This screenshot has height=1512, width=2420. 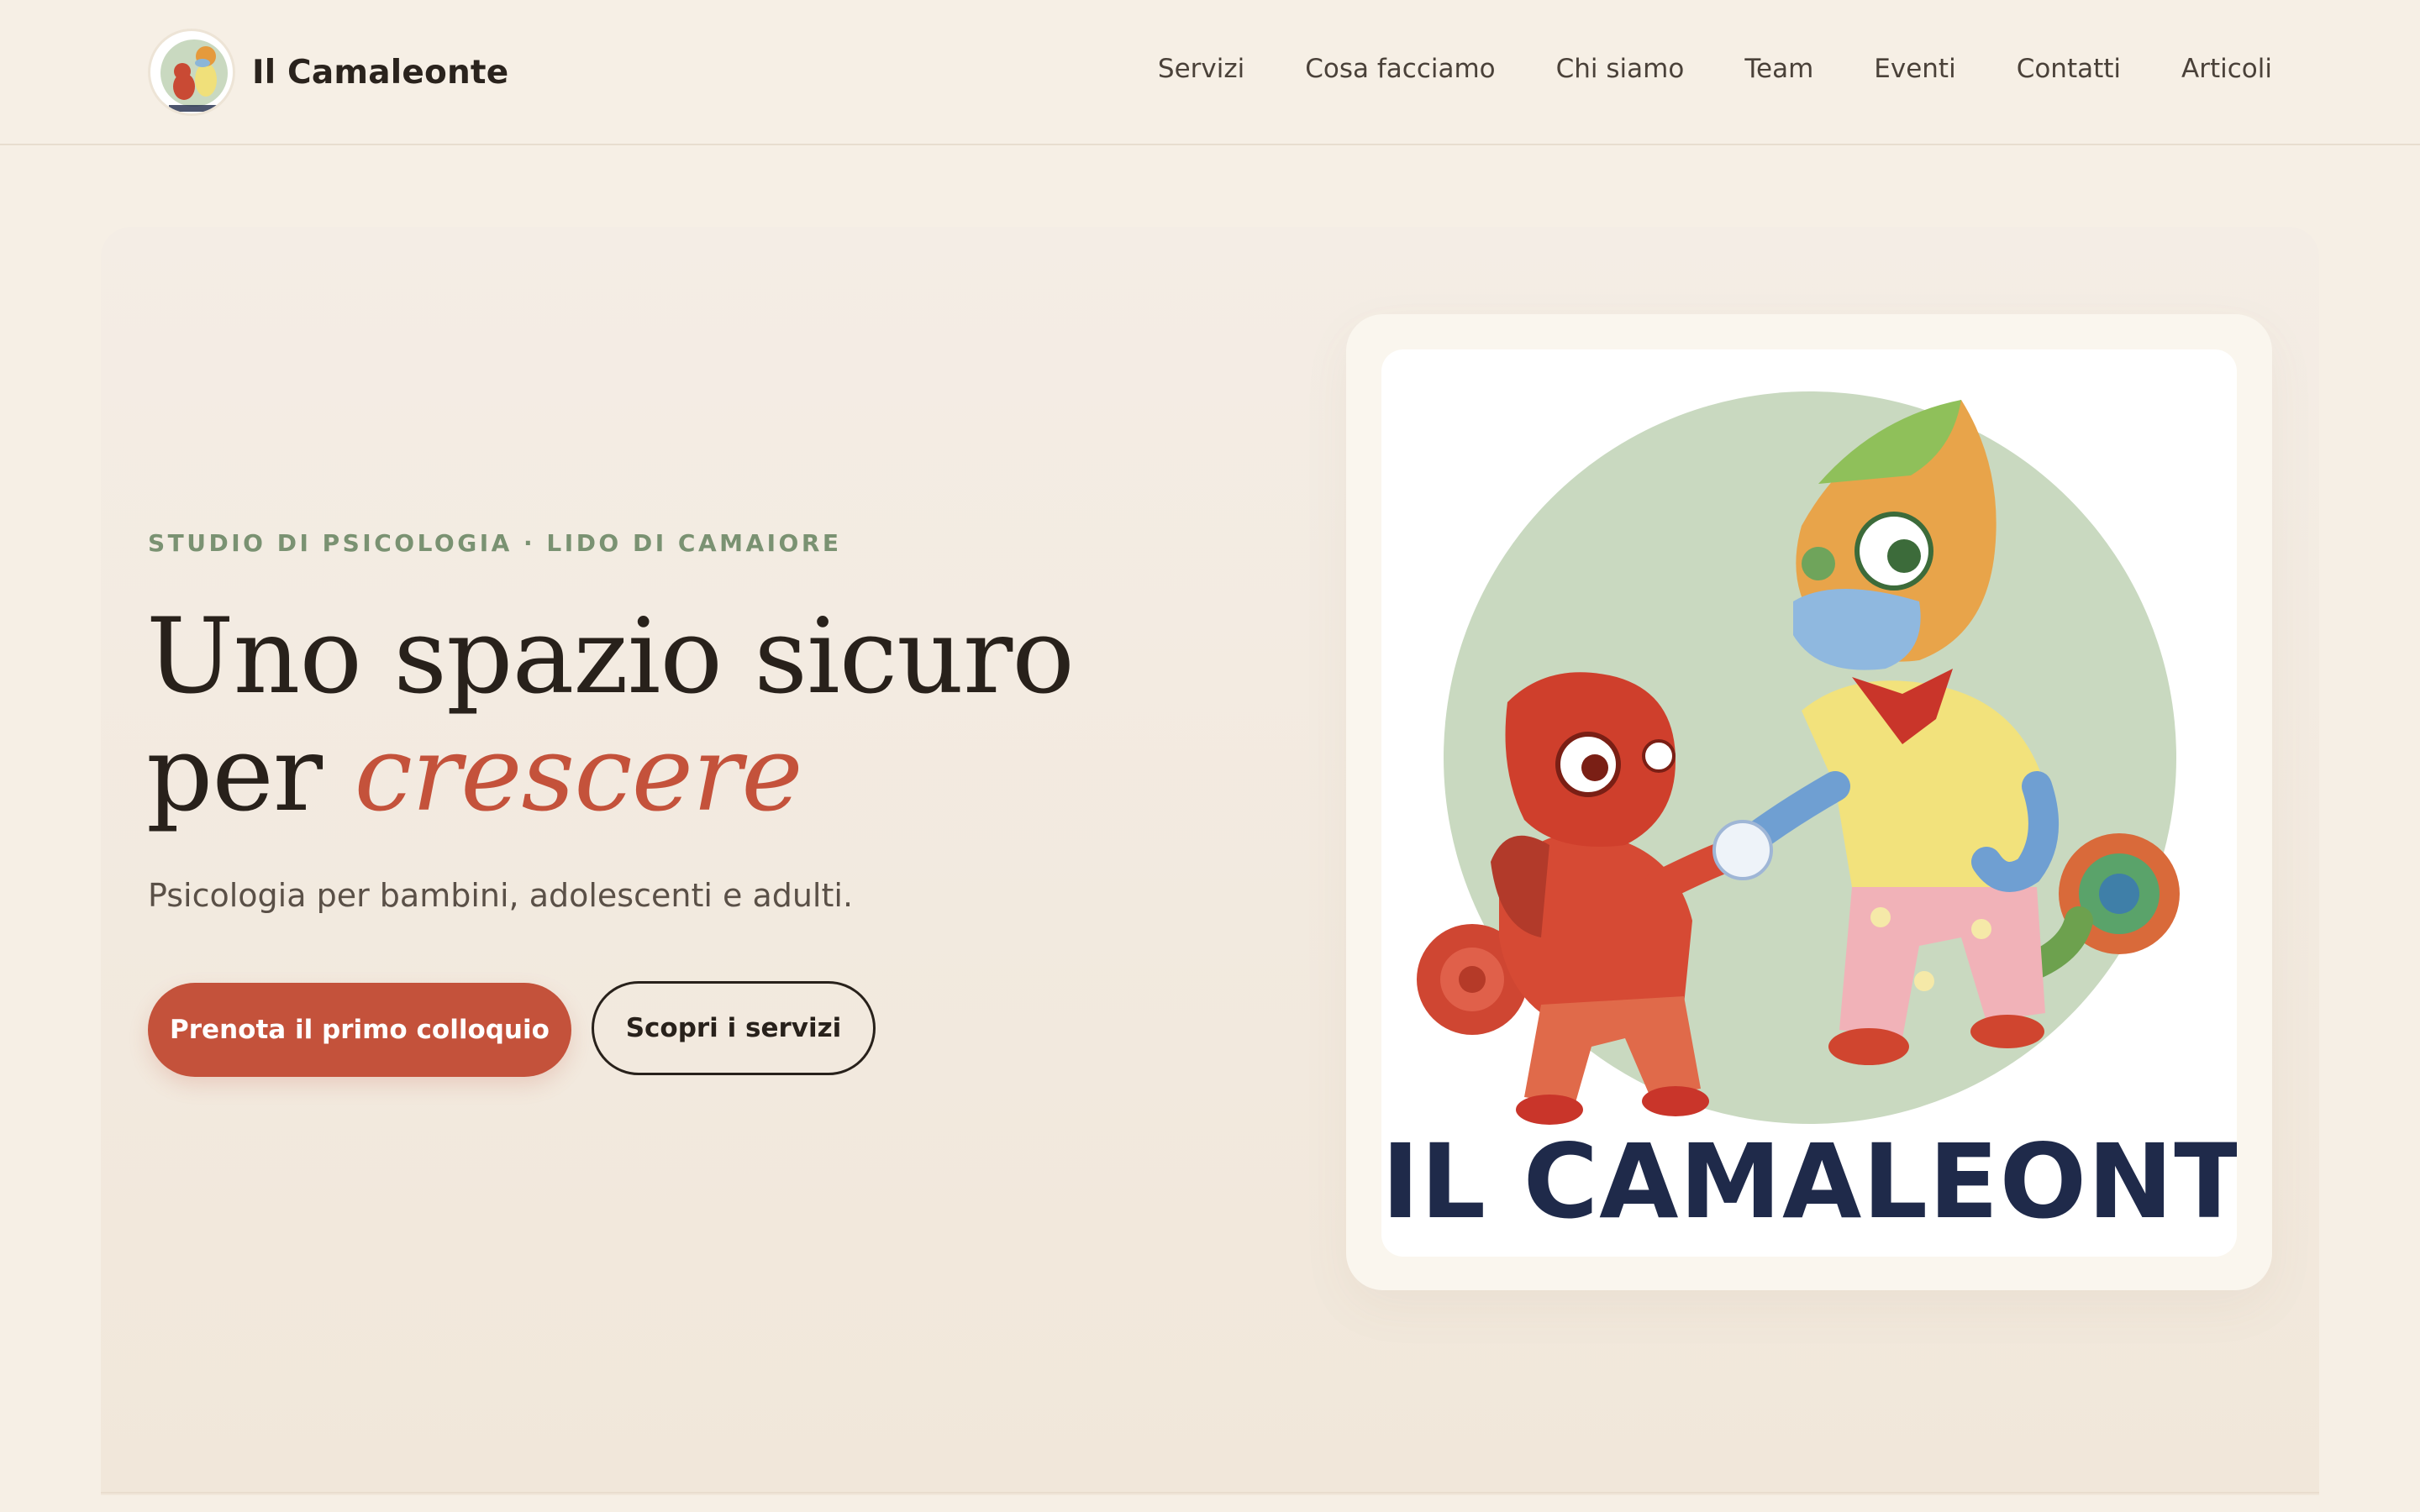 I want to click on book-first-session-button: Prenota il primo colloquio, so click(x=359, y=1030).